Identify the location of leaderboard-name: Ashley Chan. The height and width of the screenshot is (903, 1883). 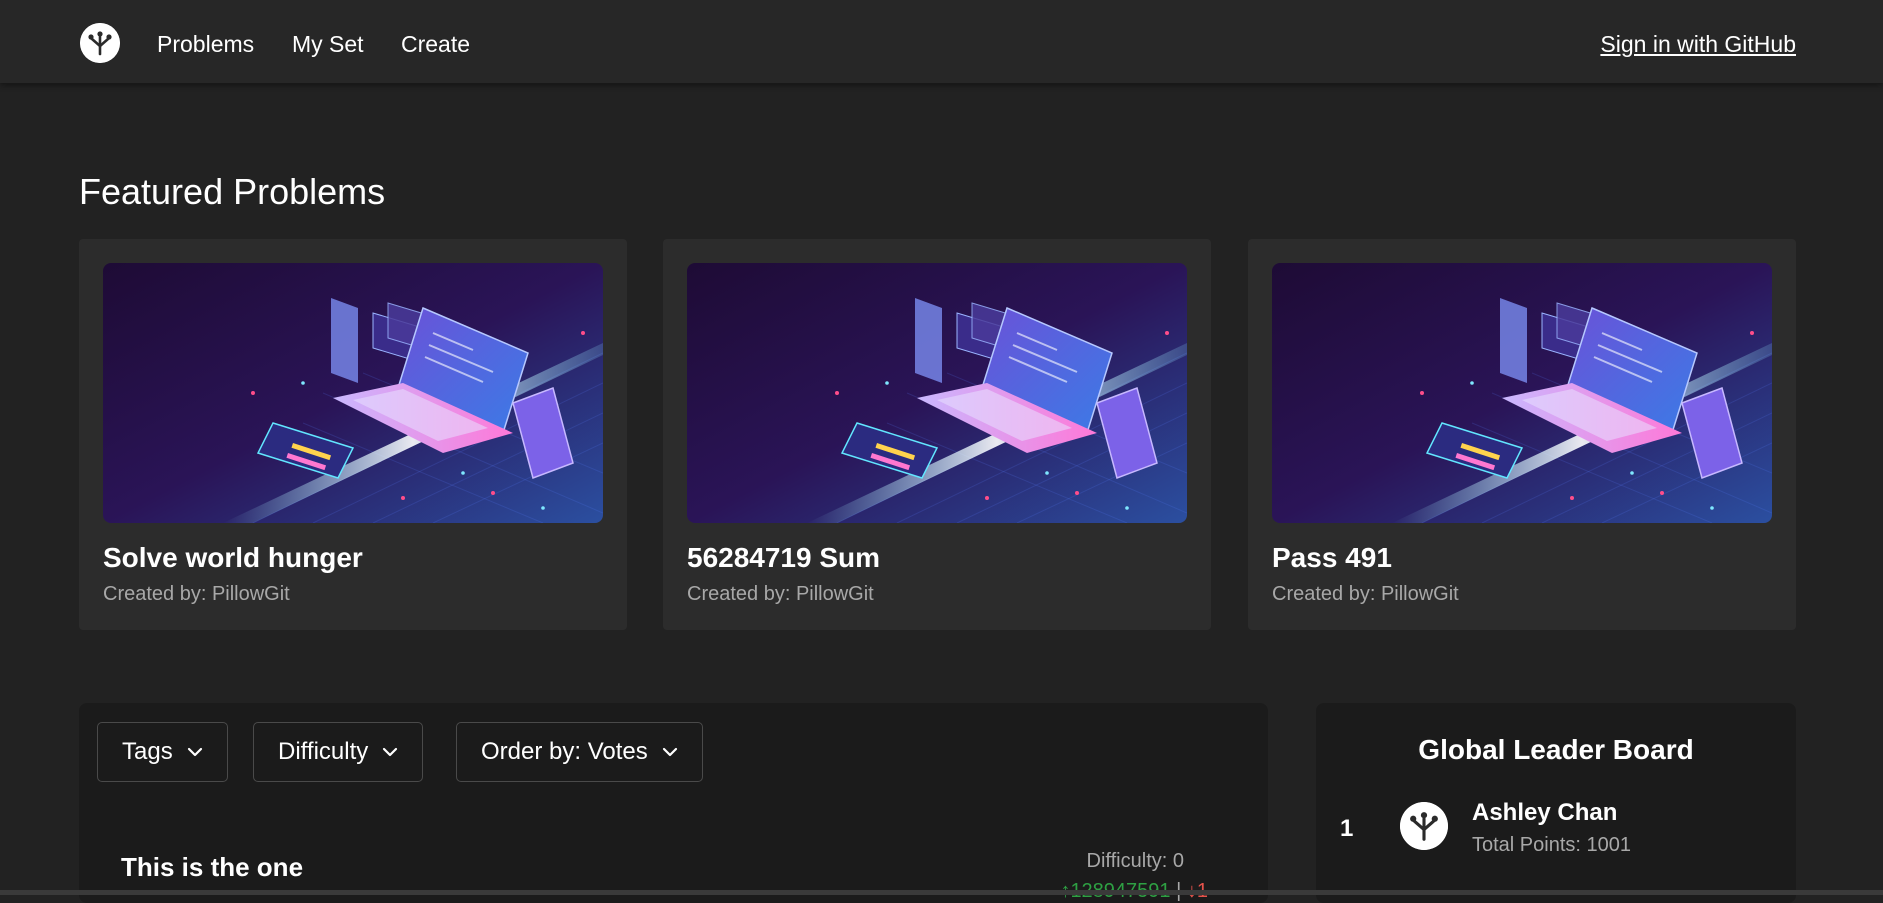
(1544, 813).